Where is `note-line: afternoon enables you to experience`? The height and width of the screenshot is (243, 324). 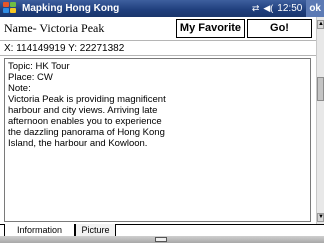 note-line: afternoon enables you to experience is located at coordinates (85, 121).